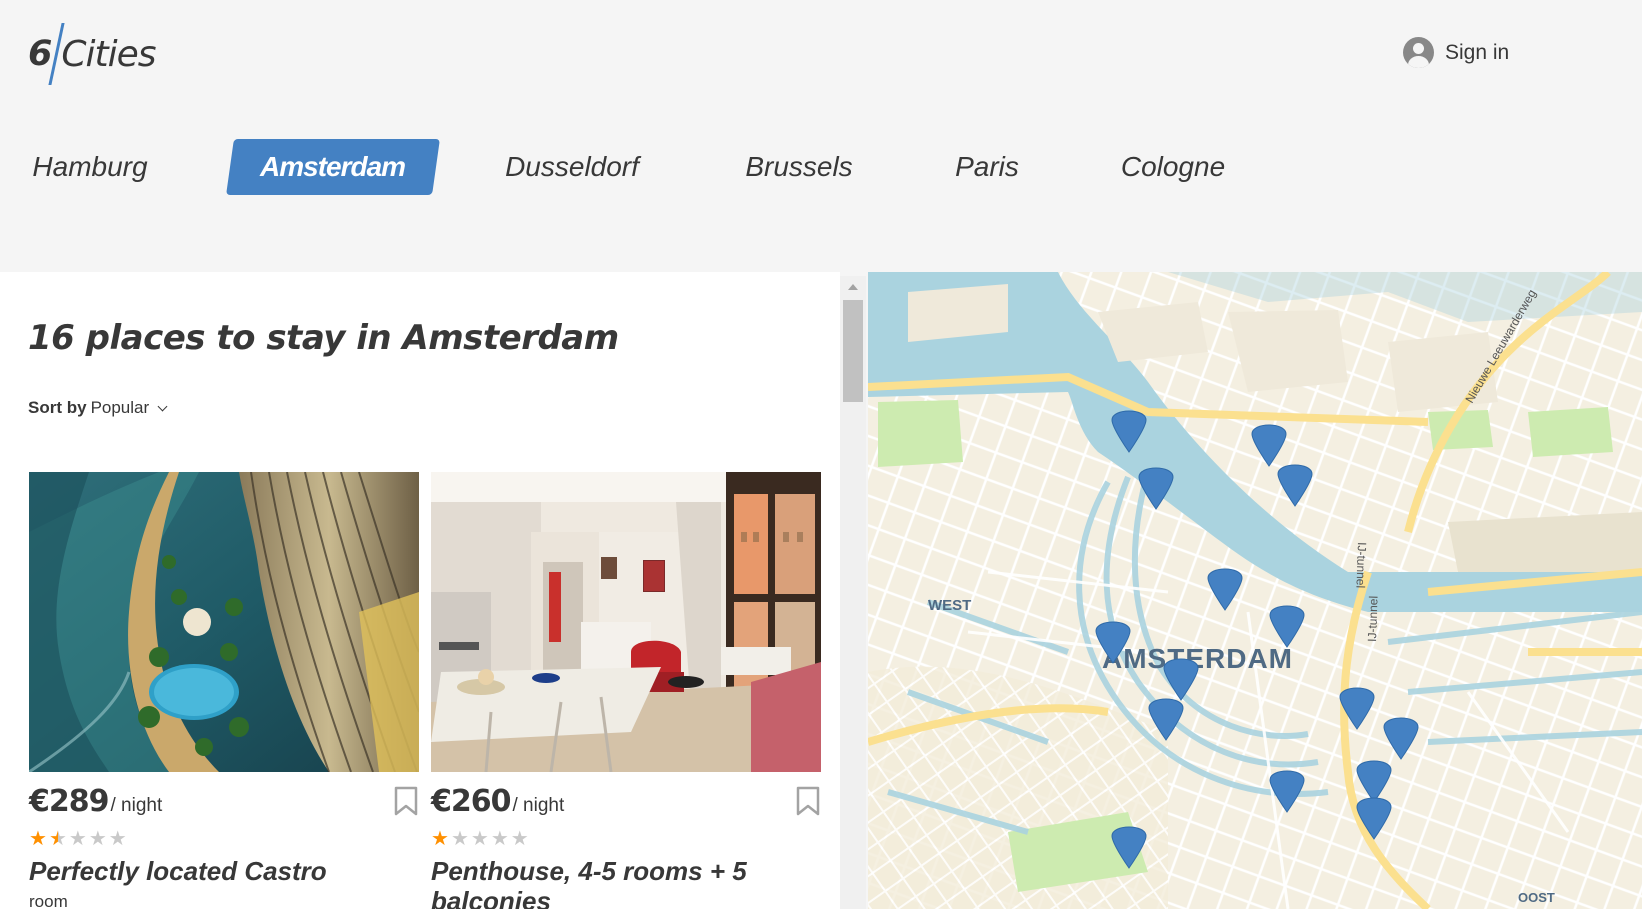  I want to click on avatar-icon, so click(1418, 52).